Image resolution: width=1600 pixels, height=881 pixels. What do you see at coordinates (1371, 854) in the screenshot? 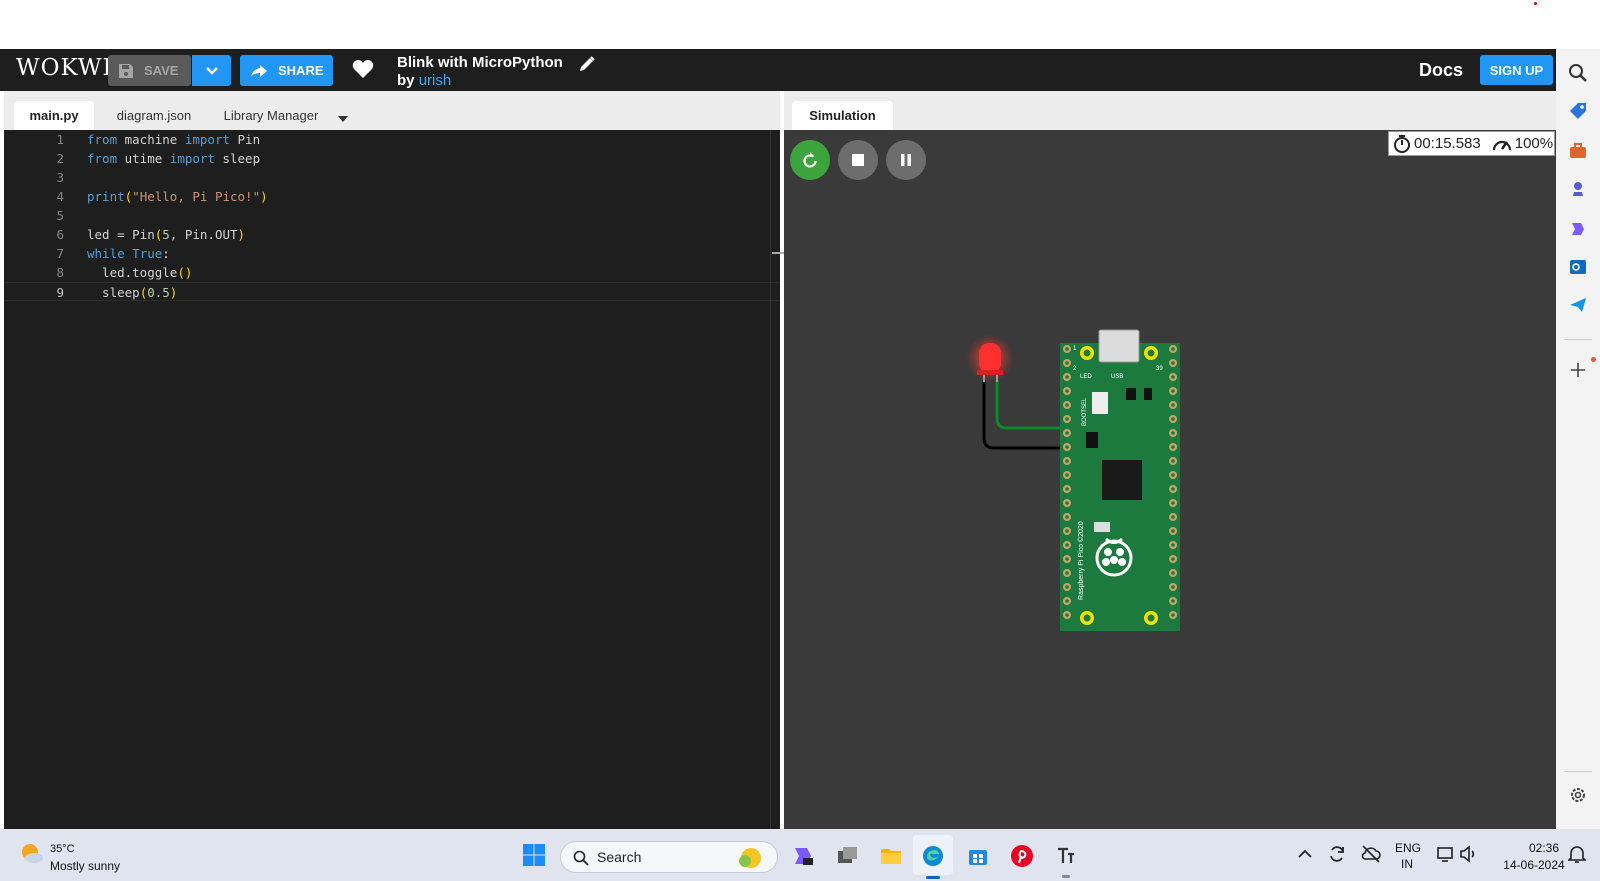
I see `cloud-offline-icon` at bounding box center [1371, 854].